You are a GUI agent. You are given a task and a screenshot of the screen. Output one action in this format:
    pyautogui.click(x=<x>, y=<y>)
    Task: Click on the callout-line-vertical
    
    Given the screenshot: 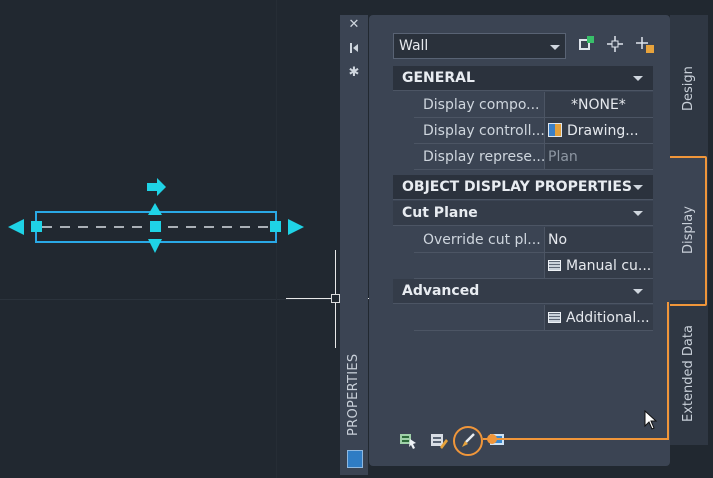 What is the action you would take?
    pyautogui.click(x=668, y=371)
    